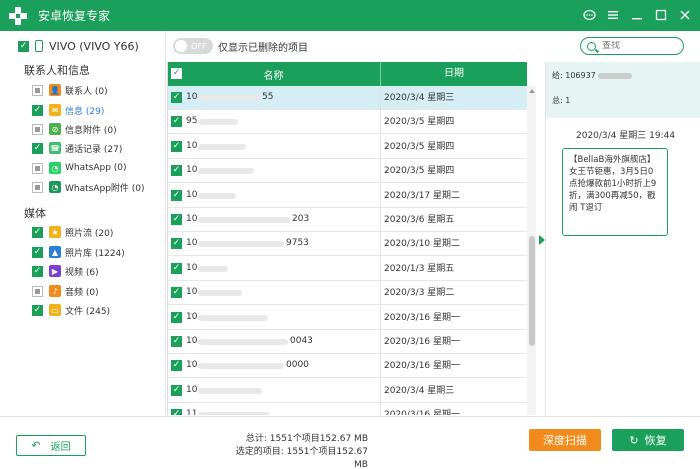 The width and height of the screenshot is (700, 469). I want to click on table-row: ✓ 10 2020/3/16 星期一, so click(347, 317).